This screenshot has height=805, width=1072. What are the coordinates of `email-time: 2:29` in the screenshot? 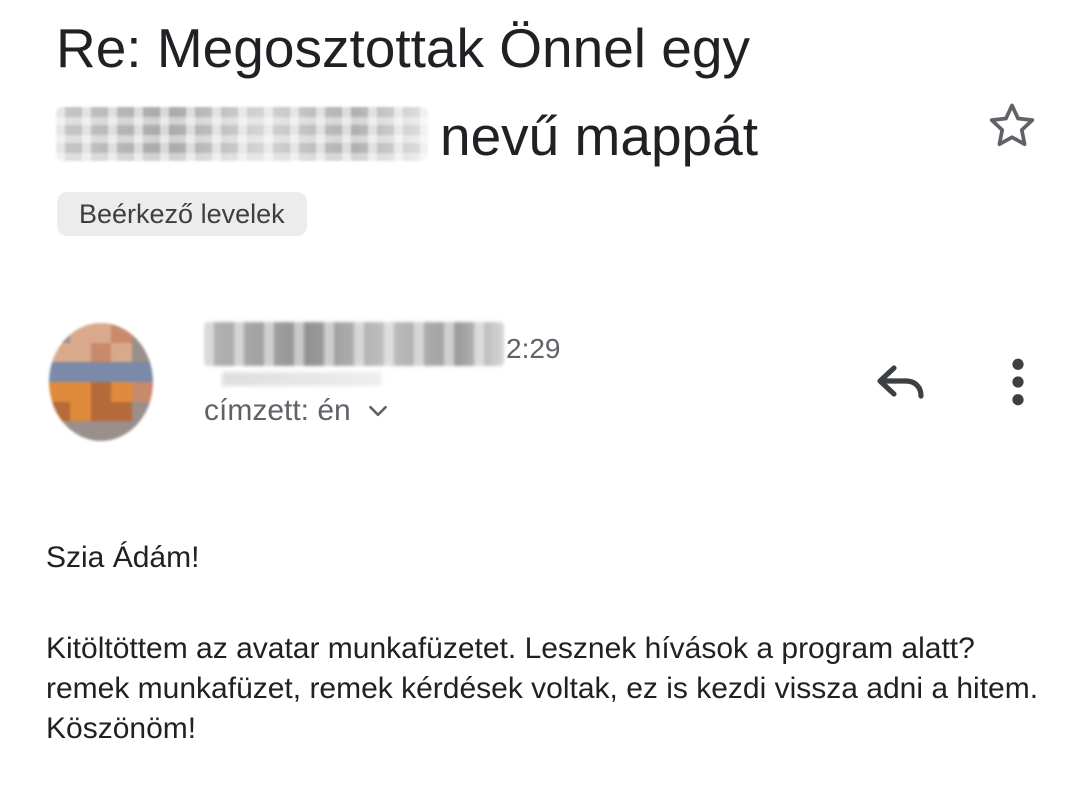 It's located at (533, 348).